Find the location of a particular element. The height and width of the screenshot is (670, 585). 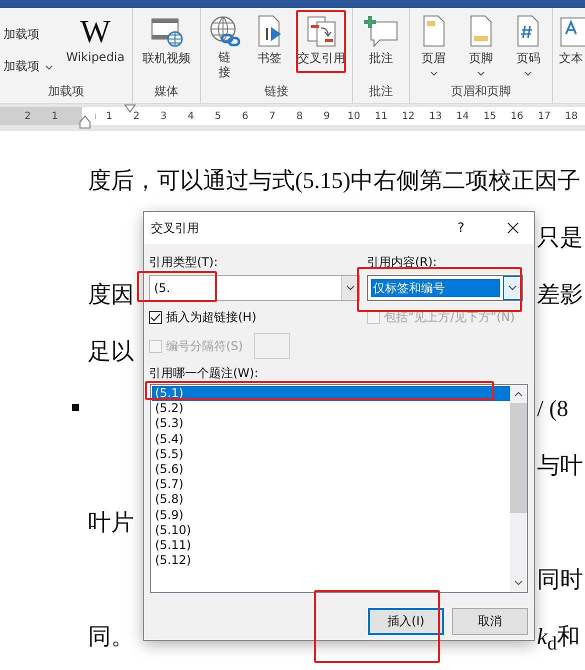

page-number-icon is located at coordinates (528, 31).